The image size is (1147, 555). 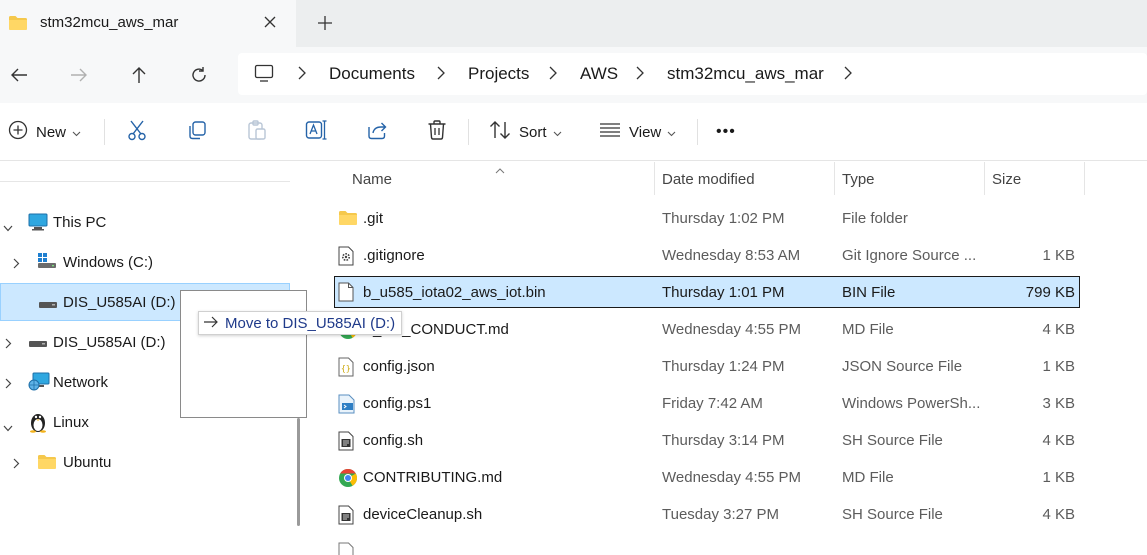 I want to click on sidebar-item-ubuntu: Ubuntu, so click(x=145, y=462).